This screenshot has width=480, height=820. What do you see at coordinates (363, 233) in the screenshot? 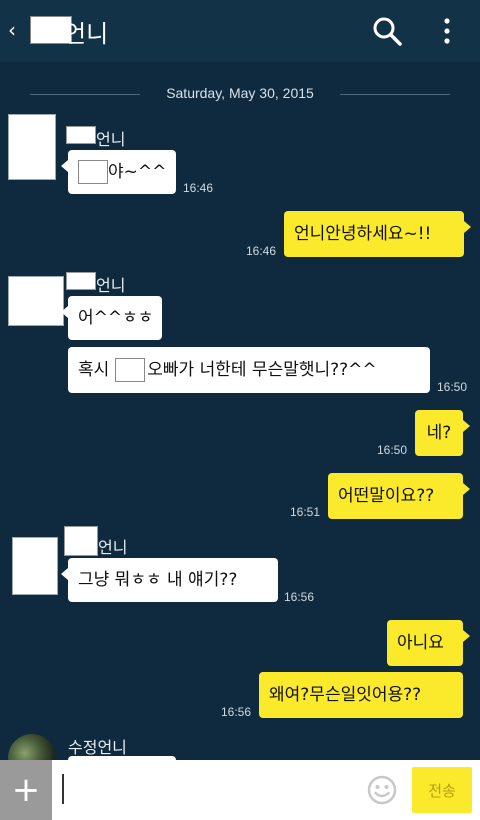
I see `message-text: 언니안녕하세요~!!` at bounding box center [363, 233].